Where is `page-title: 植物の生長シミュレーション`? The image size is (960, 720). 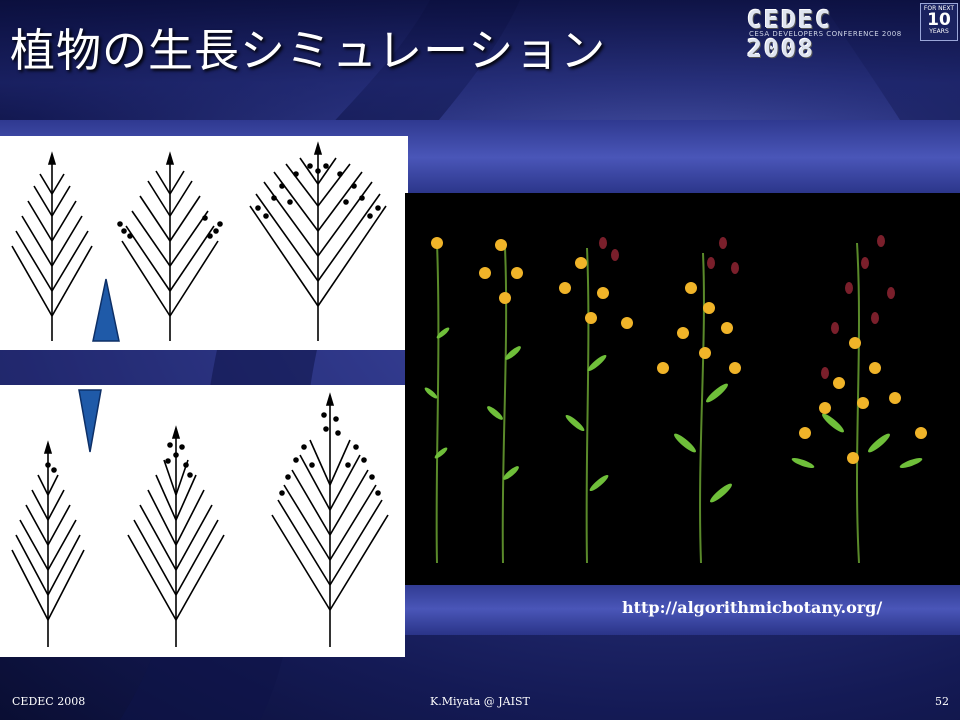
page-title: 植物の生長シミュレーション is located at coordinates (308, 50).